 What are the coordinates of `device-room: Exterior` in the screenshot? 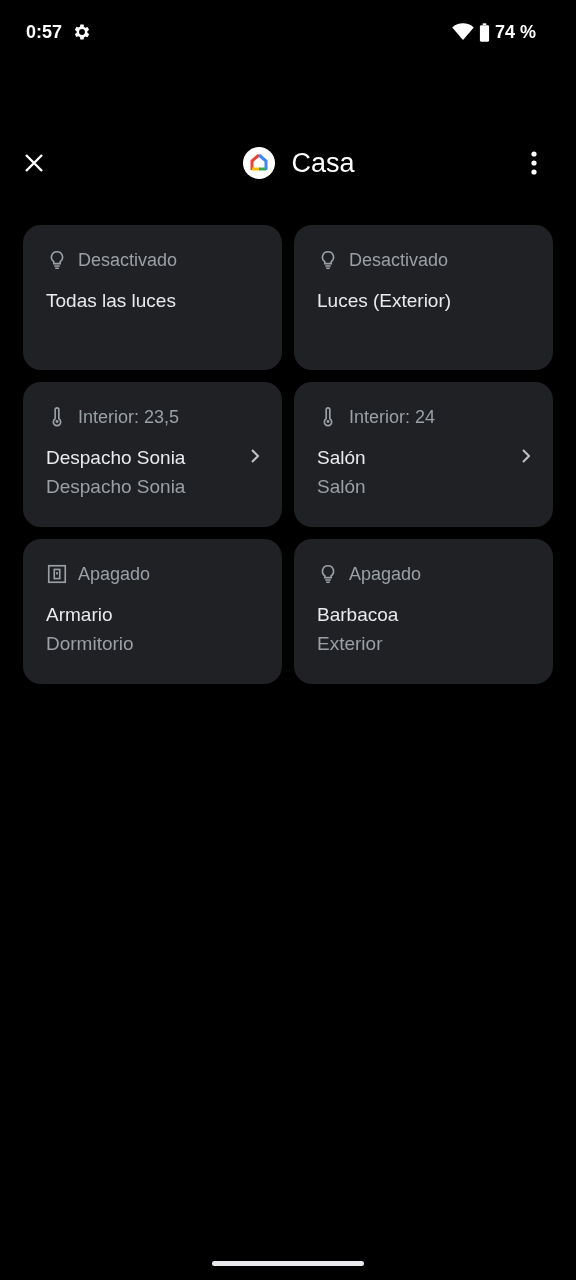 It's located at (350, 644).